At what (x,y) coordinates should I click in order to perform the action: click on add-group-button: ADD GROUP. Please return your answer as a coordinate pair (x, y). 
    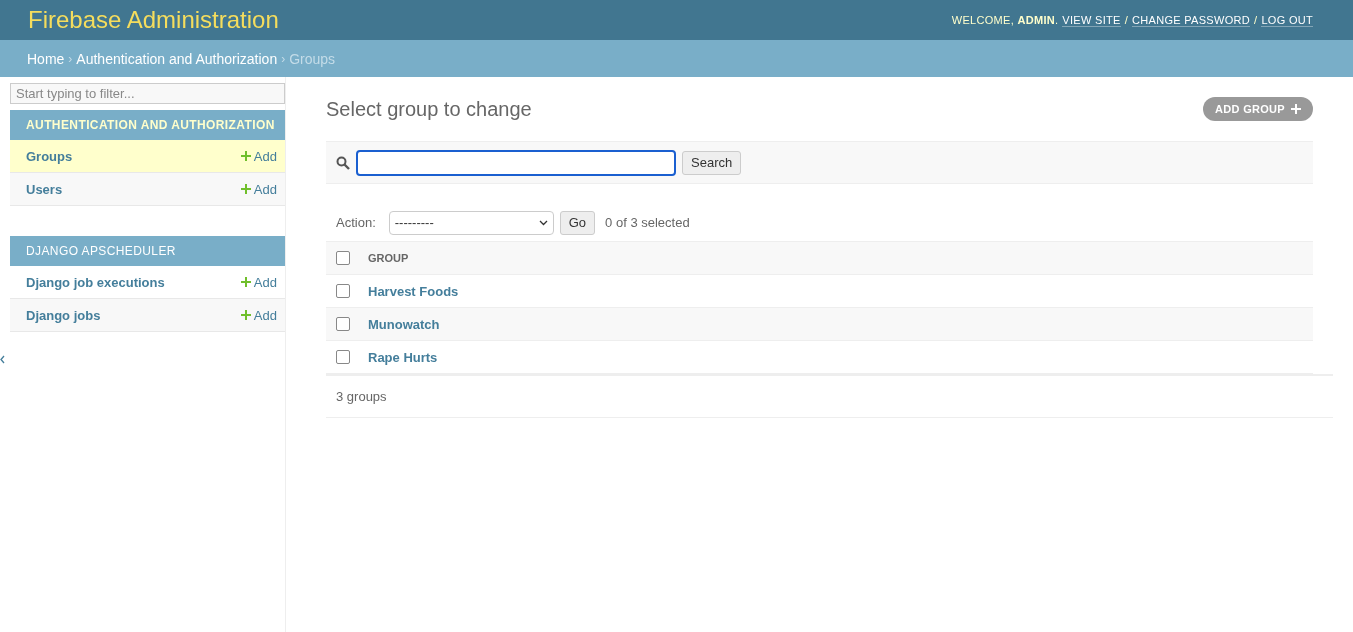
    Looking at the image, I should click on (1258, 109).